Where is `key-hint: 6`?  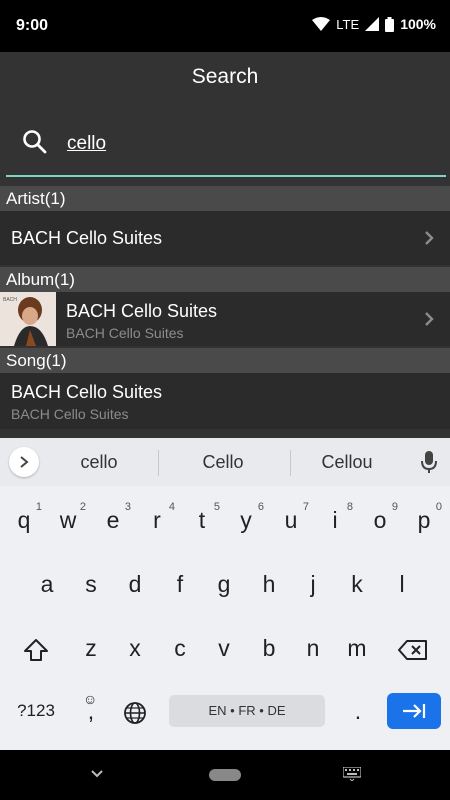
key-hint: 6 is located at coordinates (260, 507).